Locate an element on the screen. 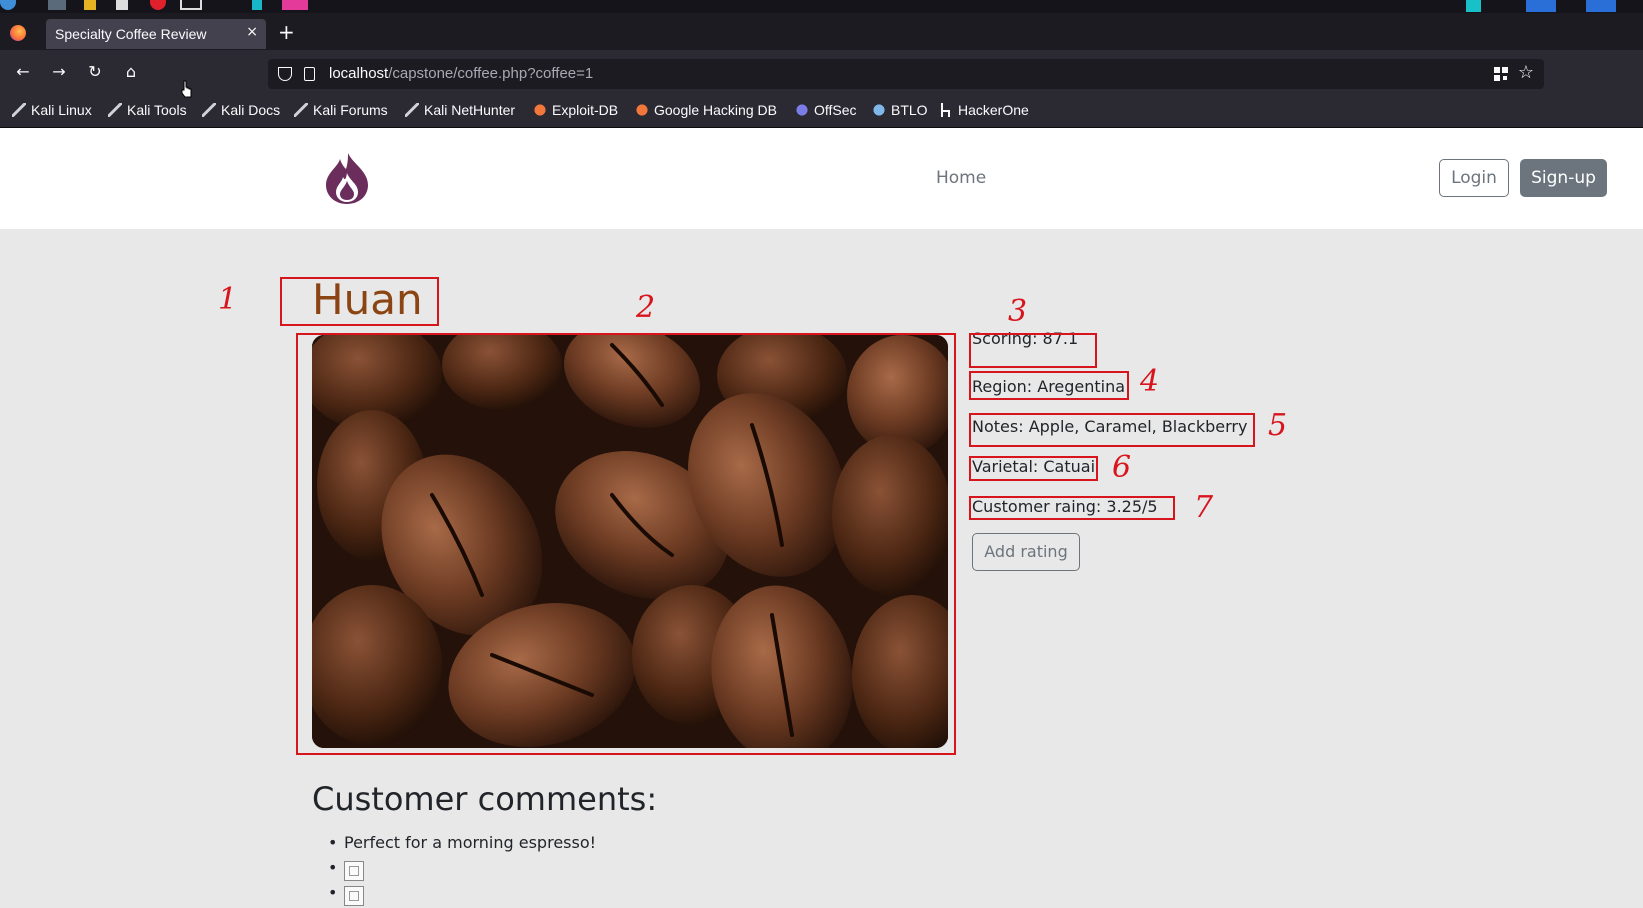 Image resolution: width=1643 pixels, height=908 pixels. bookmark-label: HackerOne is located at coordinates (993, 110).